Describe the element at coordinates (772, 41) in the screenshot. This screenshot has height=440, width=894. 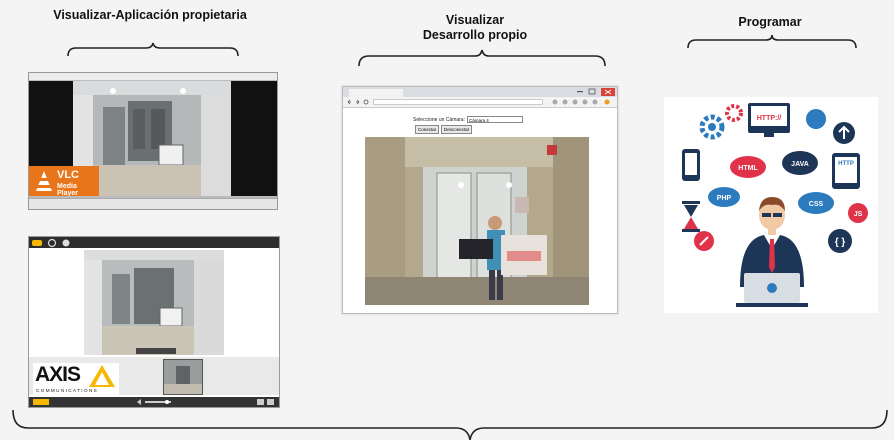
I see `brace-program` at that location.